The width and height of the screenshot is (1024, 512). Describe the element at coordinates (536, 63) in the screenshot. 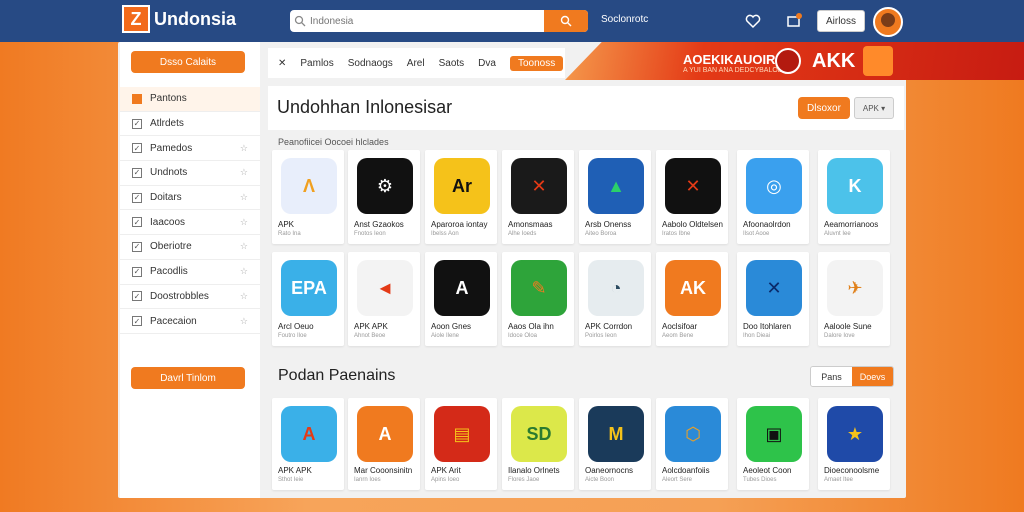

I see `tab-5: Toonoss` at that location.